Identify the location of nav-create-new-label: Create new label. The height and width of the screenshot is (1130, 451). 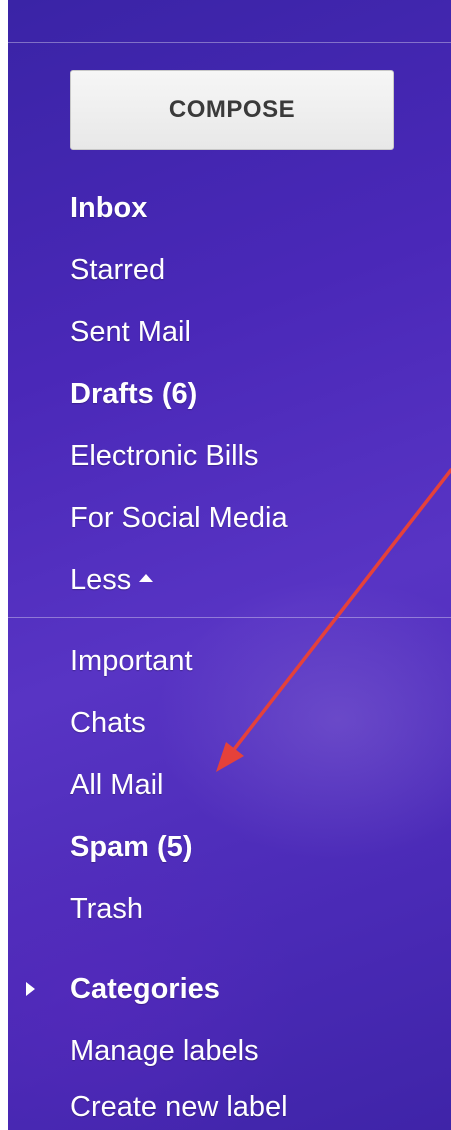
(179, 1107).